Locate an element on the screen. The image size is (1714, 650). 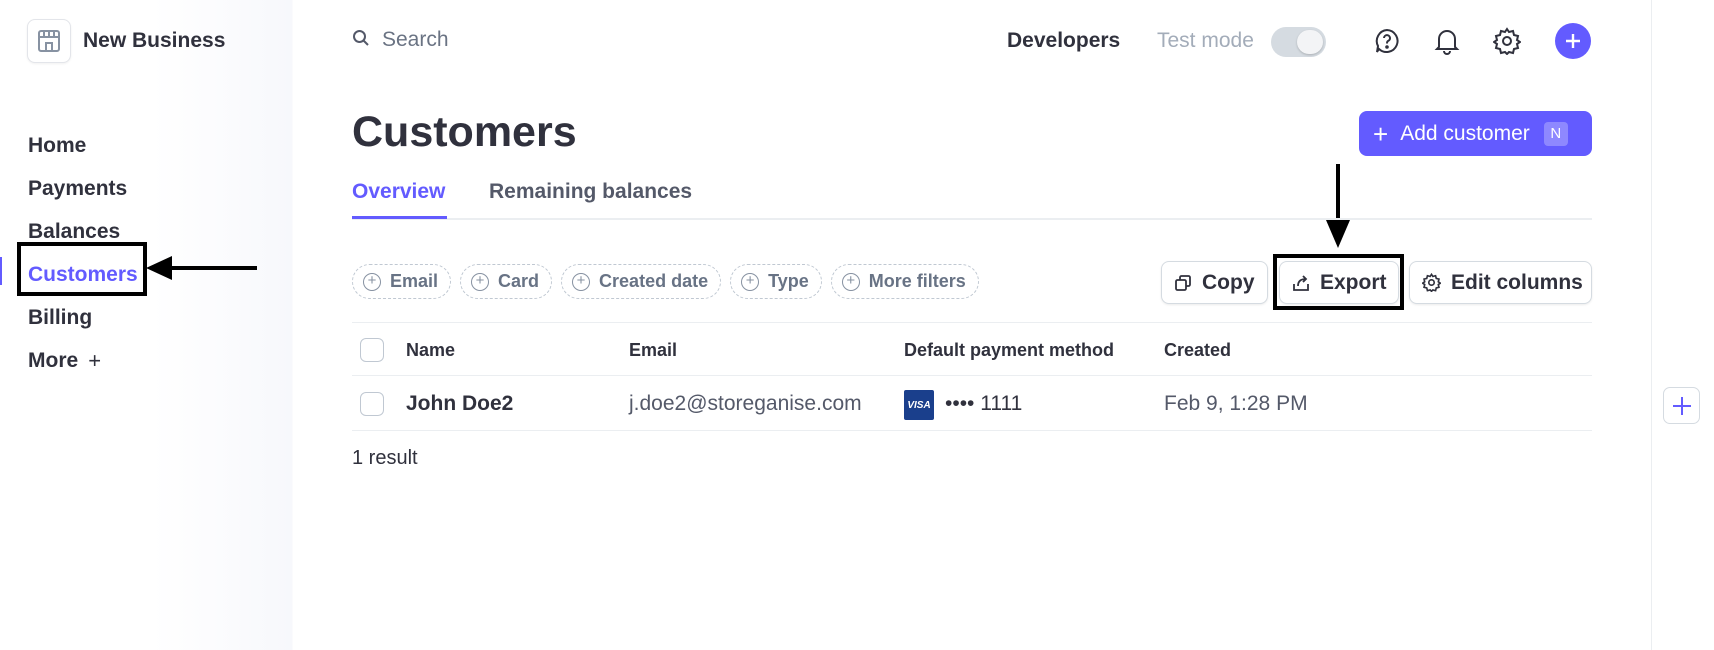
filter-card: + Card is located at coordinates (506, 281).